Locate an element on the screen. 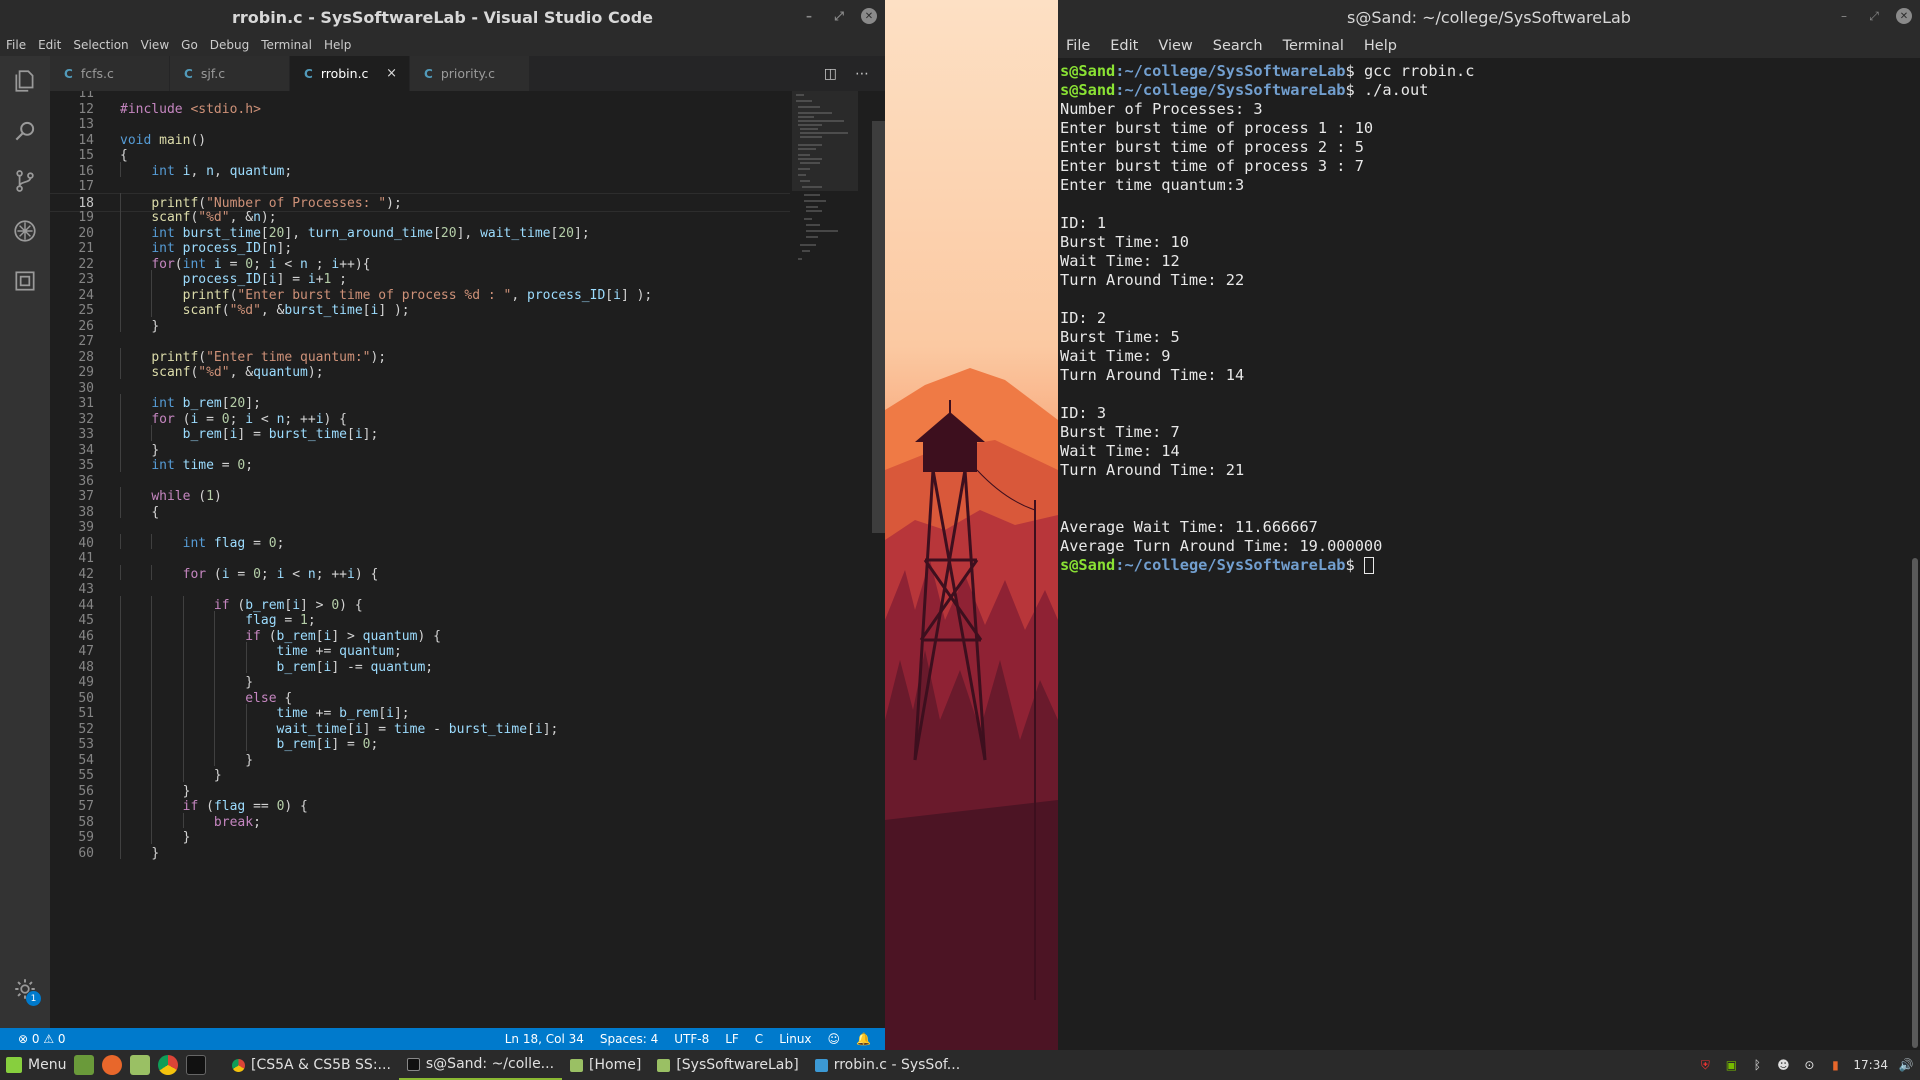 Image resolution: width=1920 pixels, height=1080 pixels. show-desktop-icon is located at coordinates (84, 1065).